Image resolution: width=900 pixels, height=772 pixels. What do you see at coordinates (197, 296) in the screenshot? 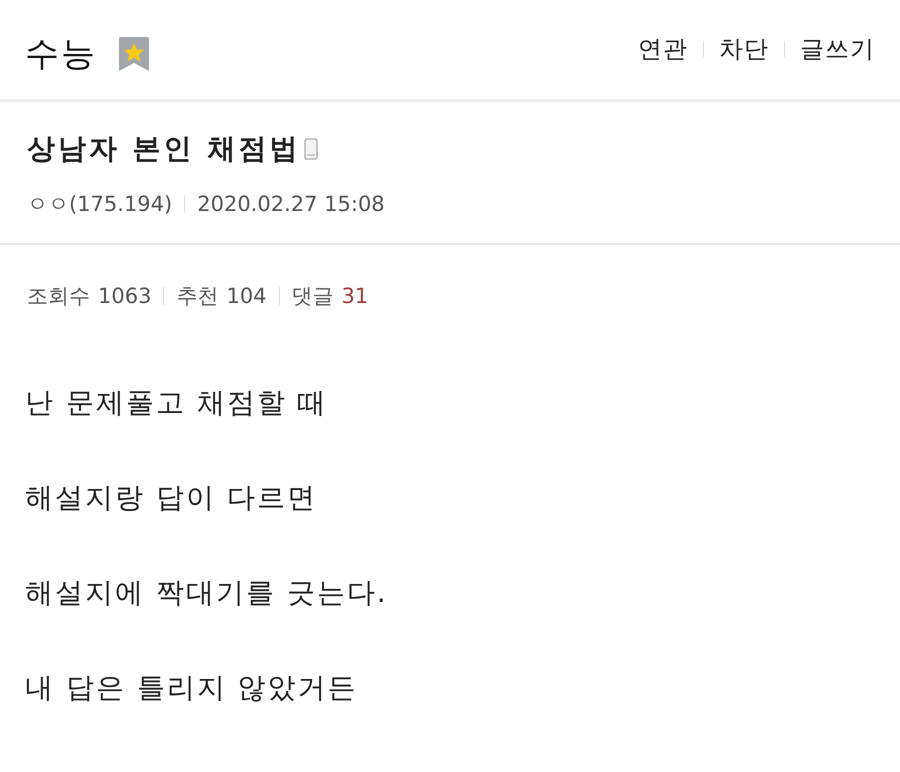
I see `stat-label: 추천` at bounding box center [197, 296].